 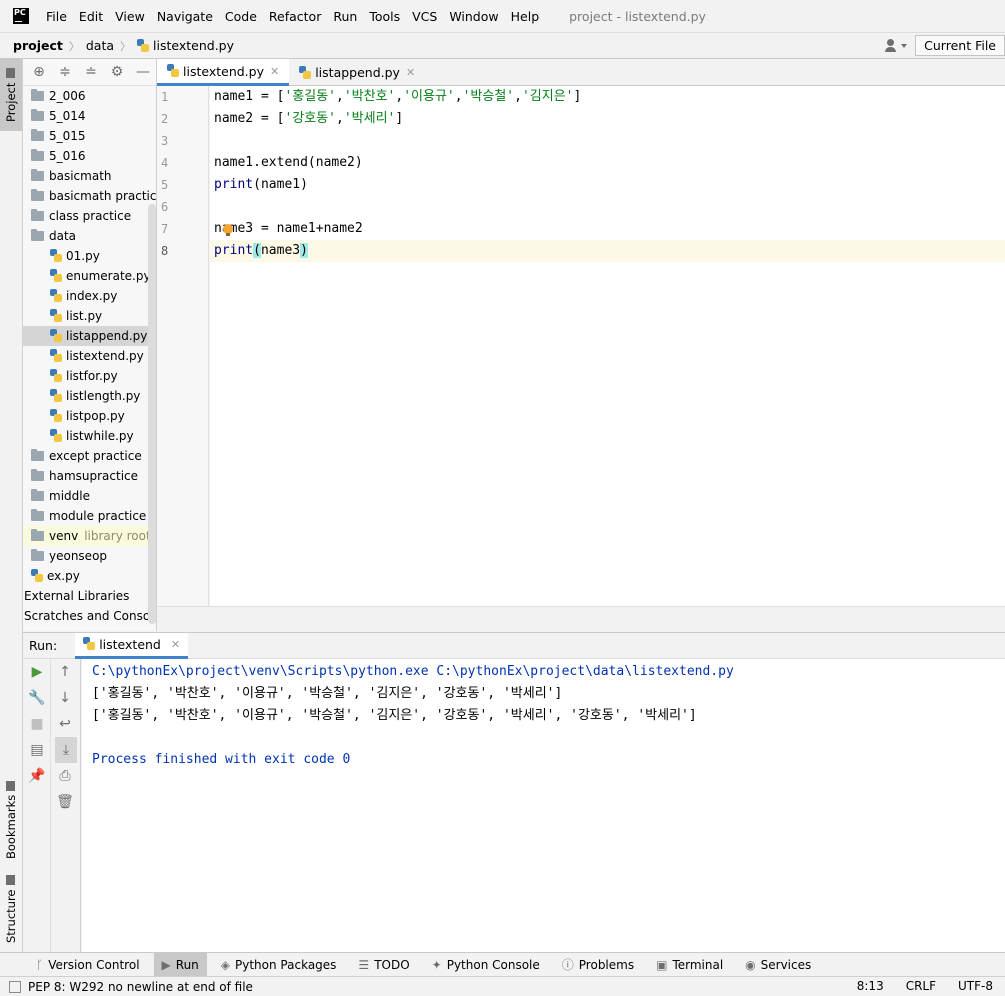 What do you see at coordinates (960, 45) in the screenshot?
I see `run-configuration-select: Current File` at bounding box center [960, 45].